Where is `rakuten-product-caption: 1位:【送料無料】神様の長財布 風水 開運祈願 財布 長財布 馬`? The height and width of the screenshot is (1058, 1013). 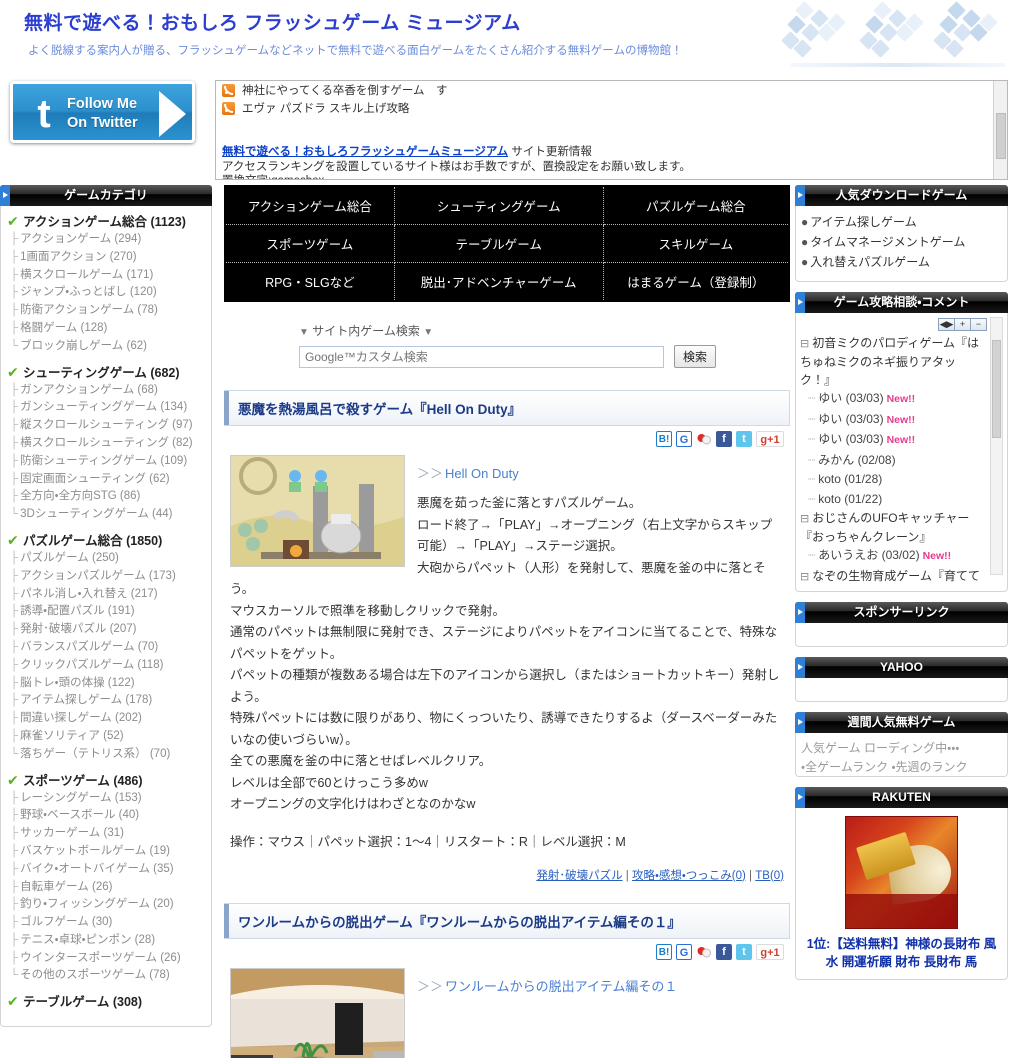 rakuten-product-caption: 1位:【送料無料】神様の長財布 風水 開運祈願 財布 長財布 馬 is located at coordinates (901, 950).